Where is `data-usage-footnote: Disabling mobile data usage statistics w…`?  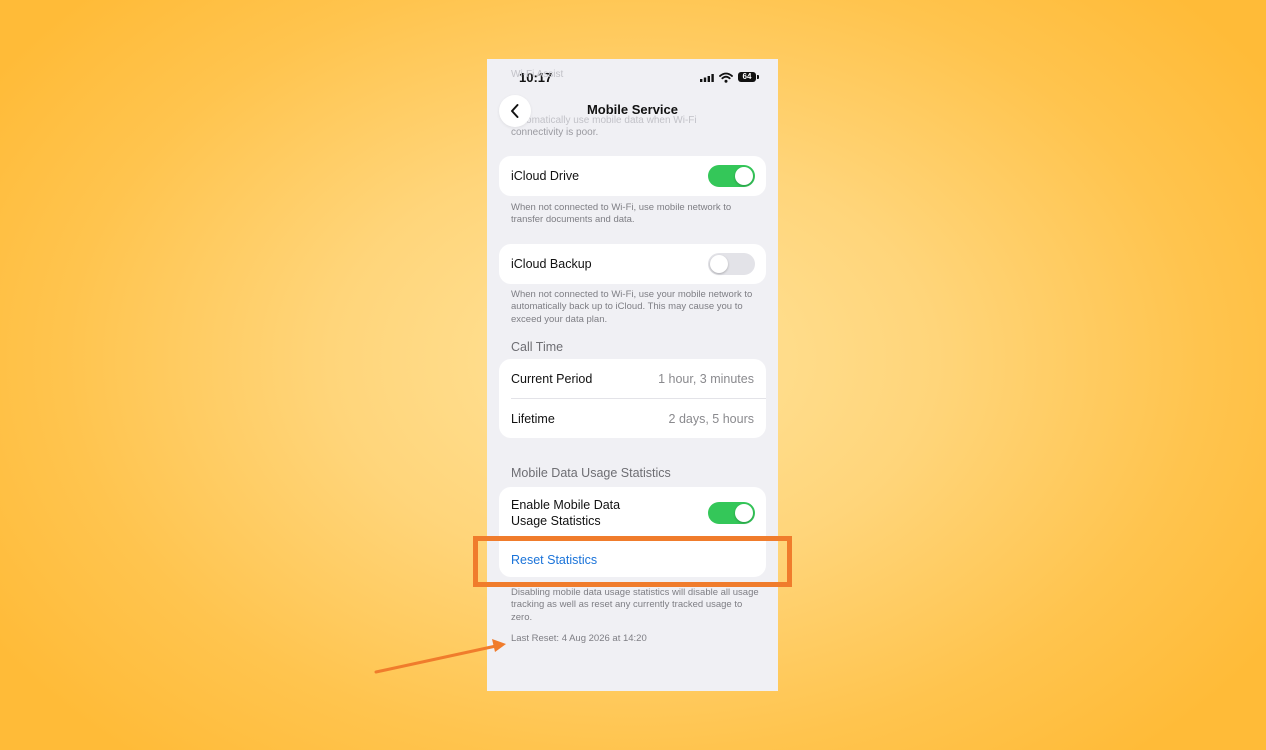
data-usage-footnote: Disabling mobile data usage statistics w… is located at coordinates (635, 605).